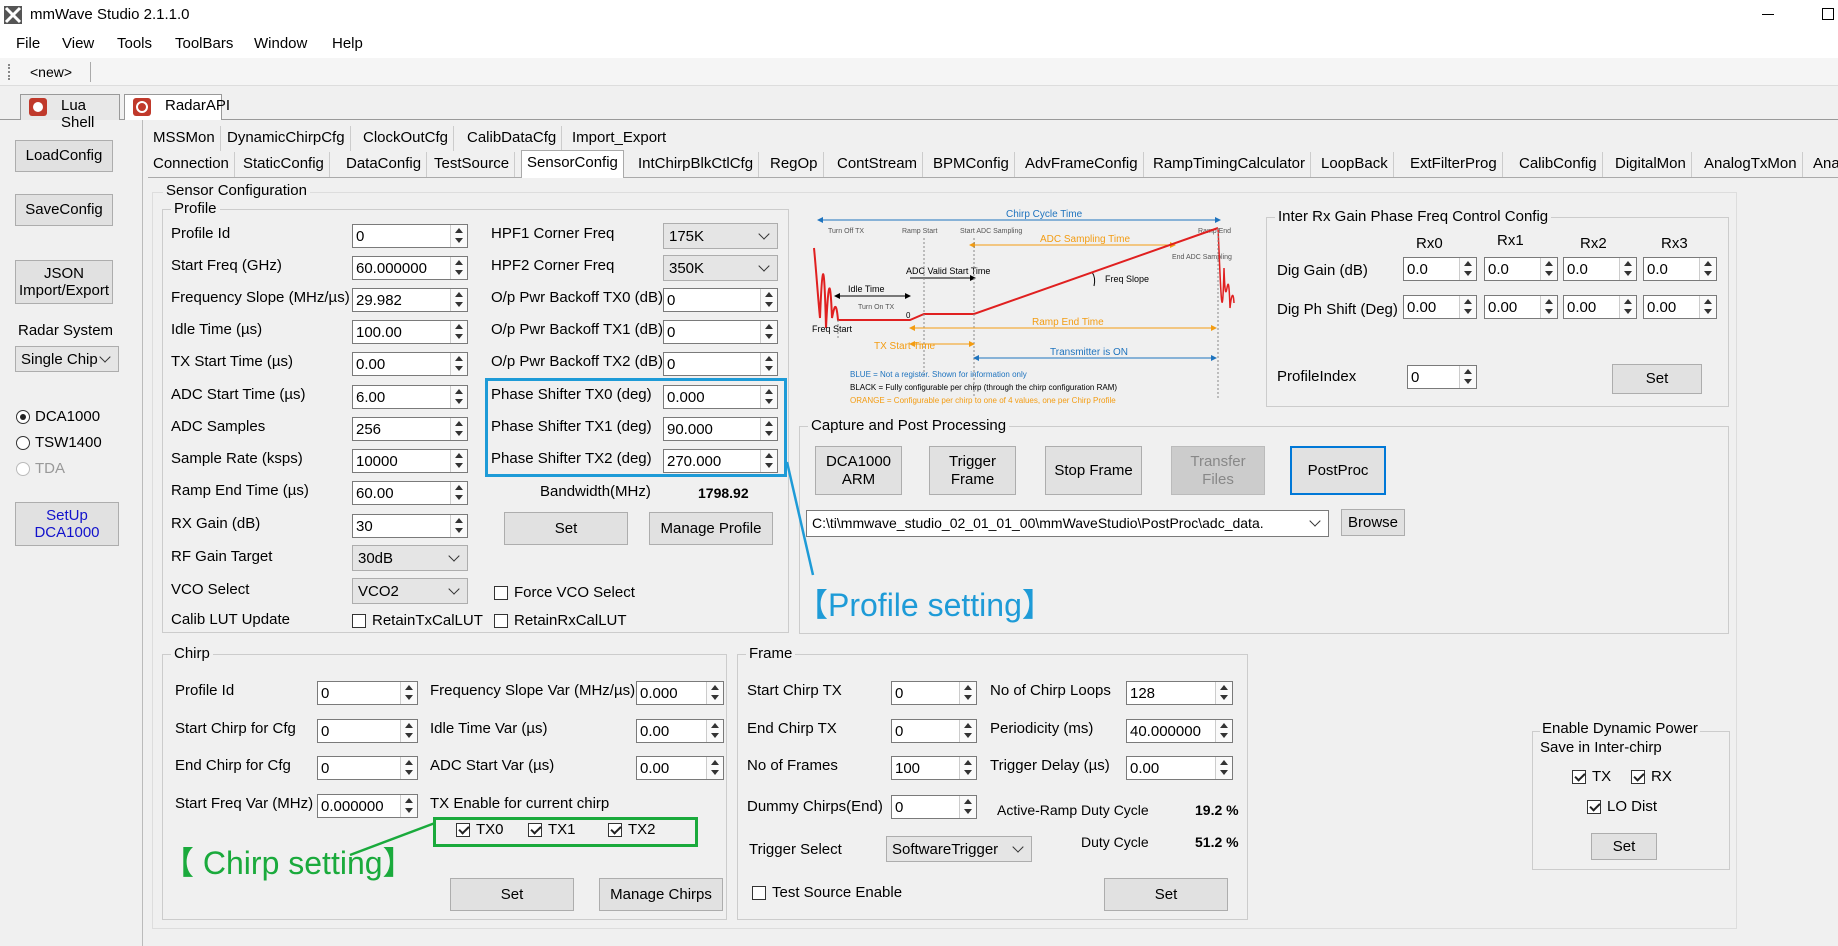 The height and width of the screenshot is (946, 1838). What do you see at coordinates (64, 210) in the screenshot?
I see `save-config-button: SaveConfig` at bounding box center [64, 210].